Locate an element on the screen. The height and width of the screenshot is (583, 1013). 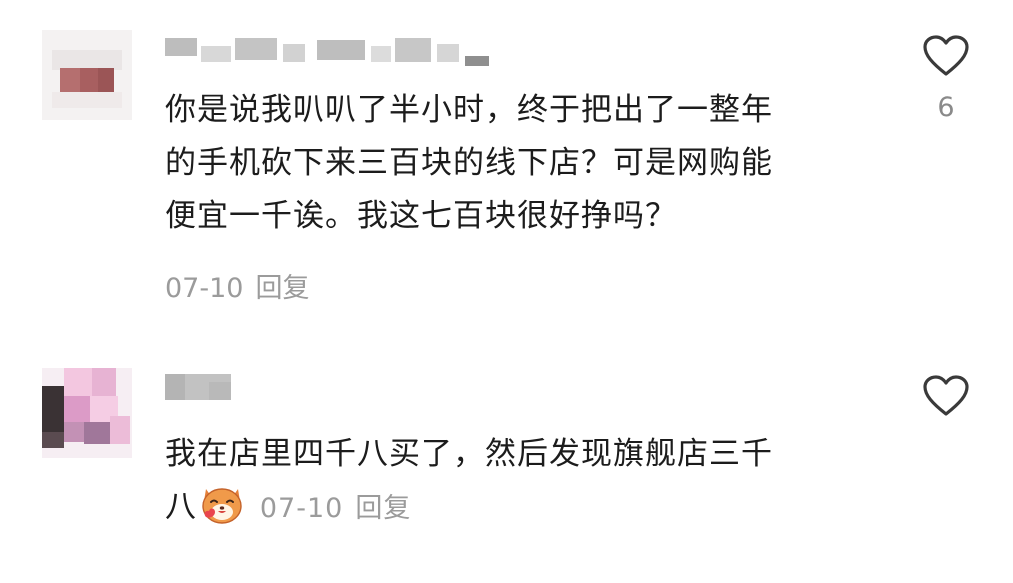
comment-text-line: 便宜一千诶。我这七百块很好挣吗？ is located at coordinates (421, 216).